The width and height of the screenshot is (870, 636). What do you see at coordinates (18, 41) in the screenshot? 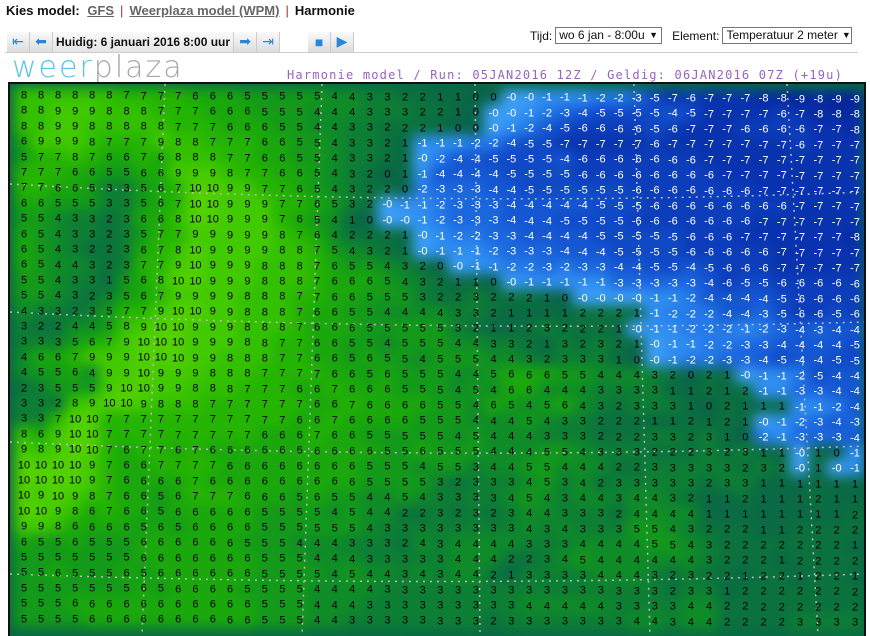
I see `first-frame-icon: ⇤` at bounding box center [18, 41].